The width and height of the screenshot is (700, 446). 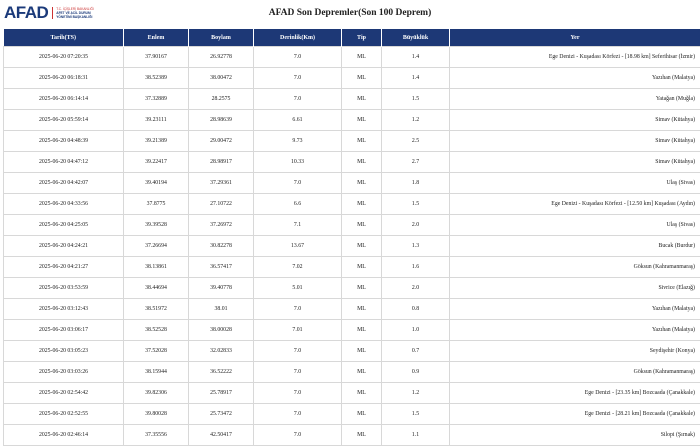 What do you see at coordinates (221, 183) in the screenshot?
I see `longitude-cell: 37.29361` at bounding box center [221, 183].